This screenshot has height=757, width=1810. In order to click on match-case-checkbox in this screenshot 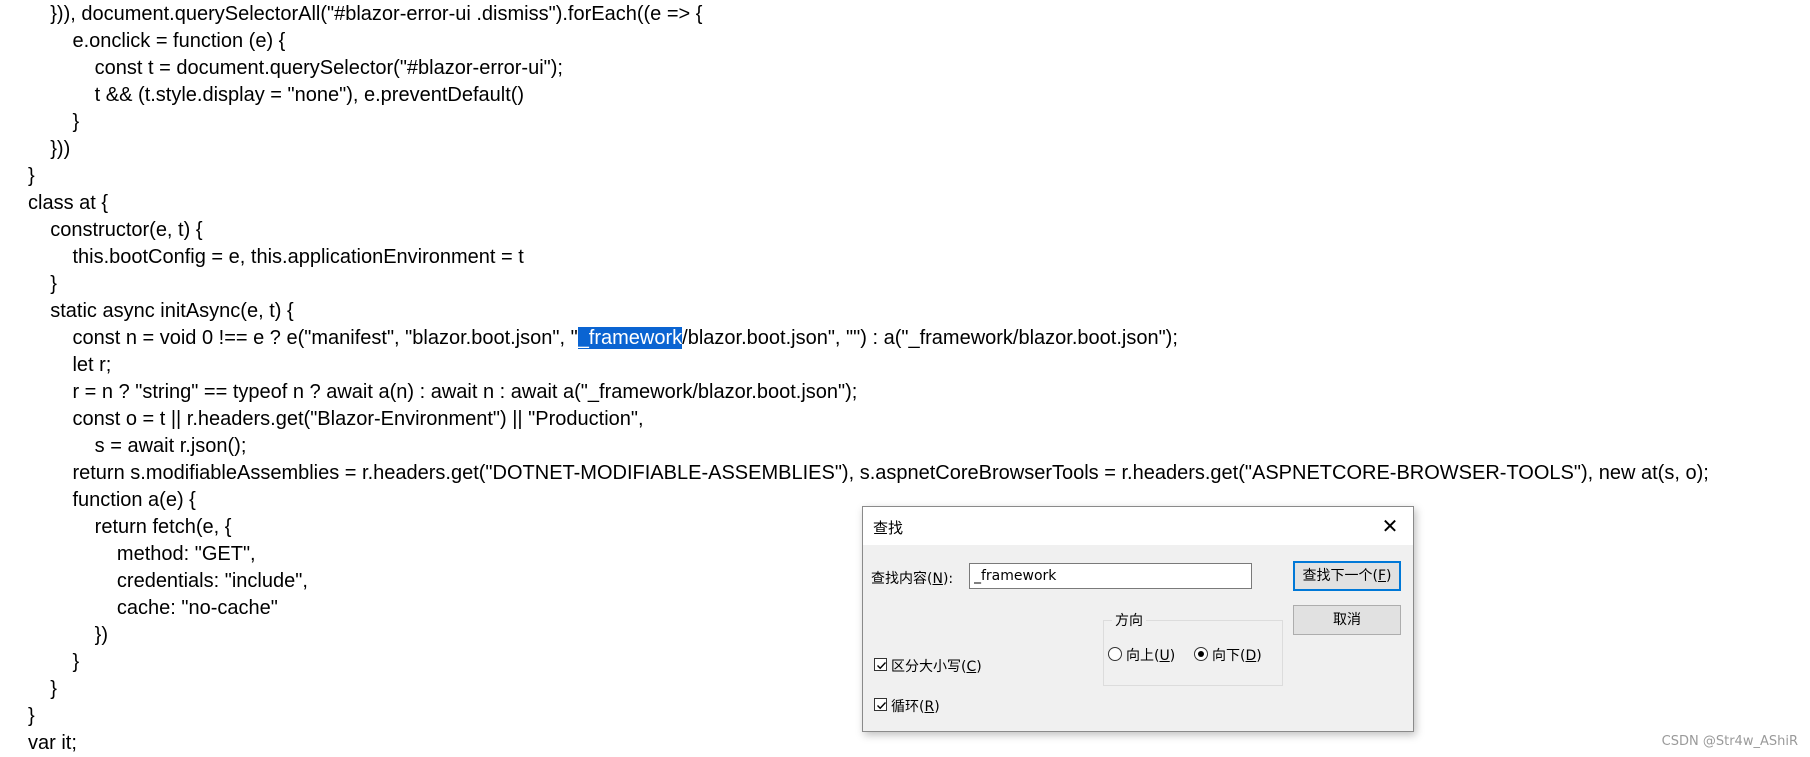, I will do `click(880, 664)`.